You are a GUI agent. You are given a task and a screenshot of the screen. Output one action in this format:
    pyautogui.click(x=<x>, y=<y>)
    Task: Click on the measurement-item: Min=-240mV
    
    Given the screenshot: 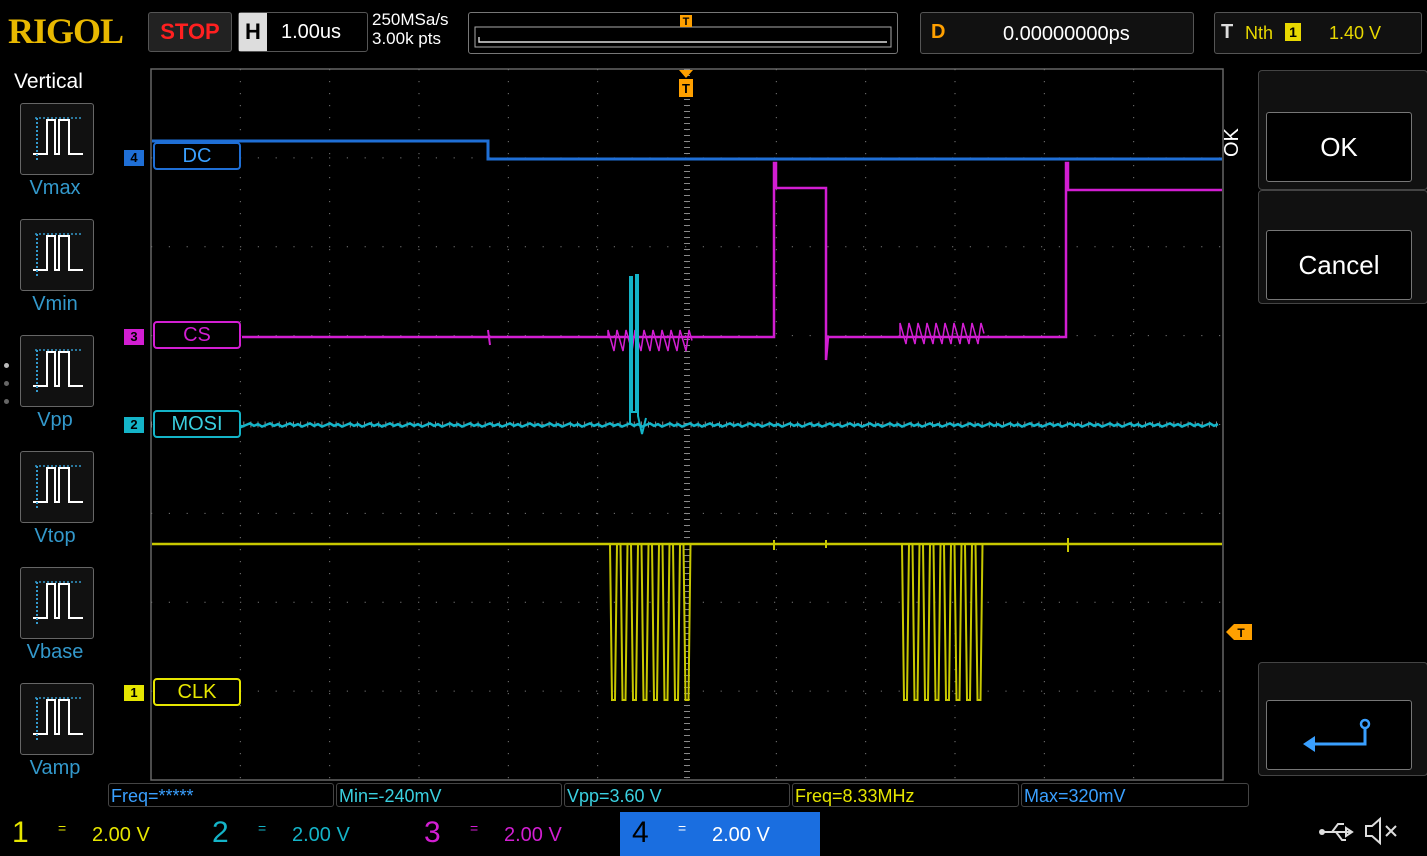 What is the action you would take?
    pyautogui.click(x=449, y=795)
    